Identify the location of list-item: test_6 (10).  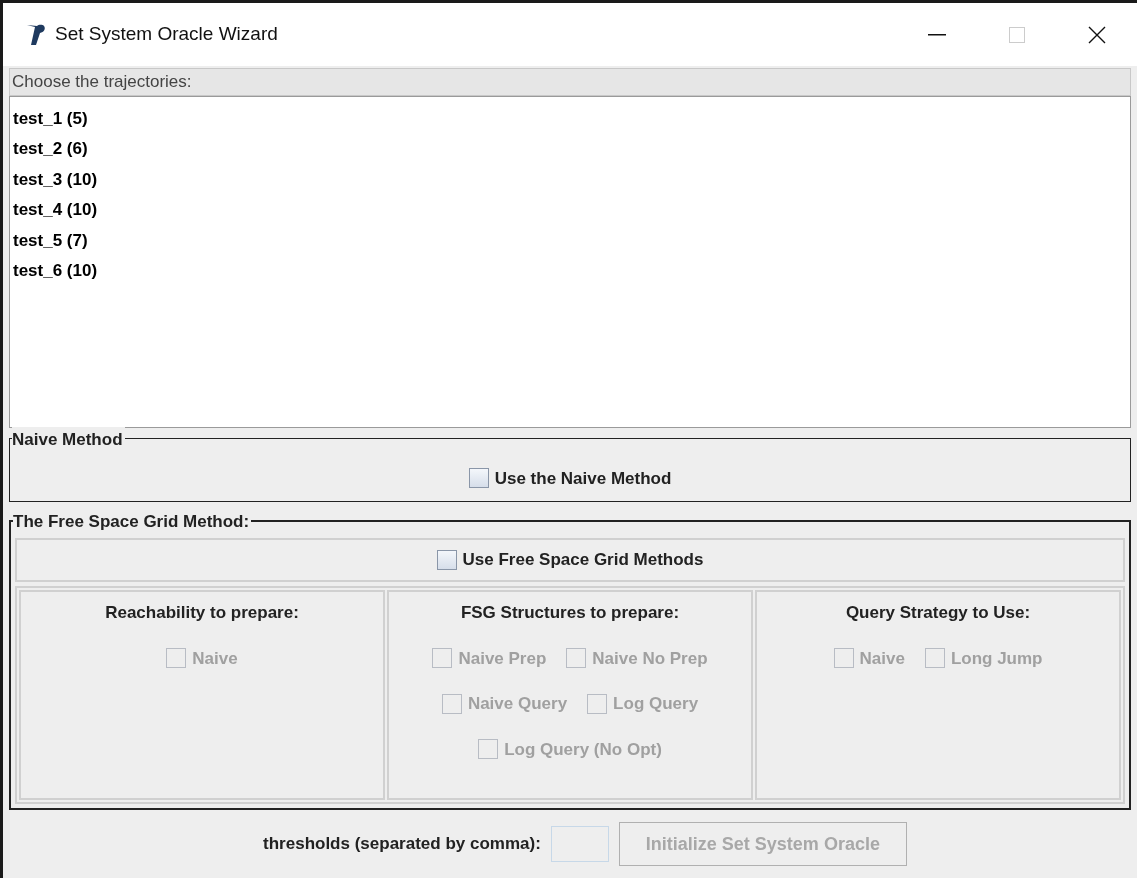
(570, 270).